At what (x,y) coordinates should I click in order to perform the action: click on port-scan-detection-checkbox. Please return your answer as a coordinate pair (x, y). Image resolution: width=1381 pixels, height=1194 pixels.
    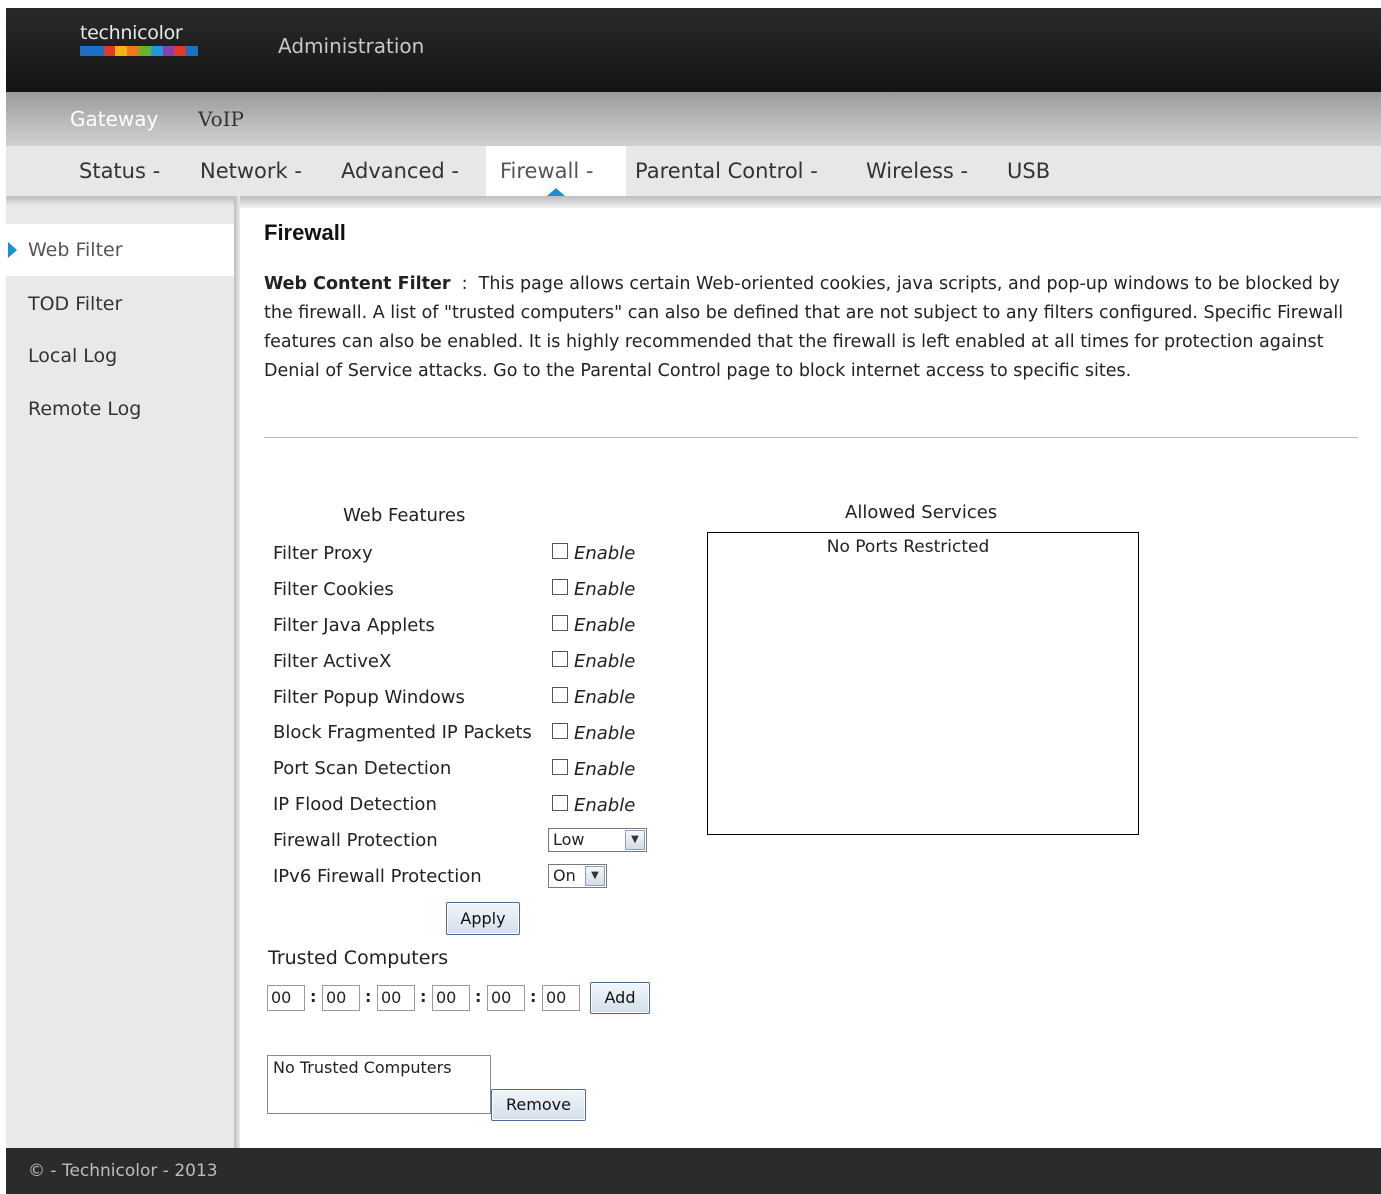
    Looking at the image, I should click on (560, 767).